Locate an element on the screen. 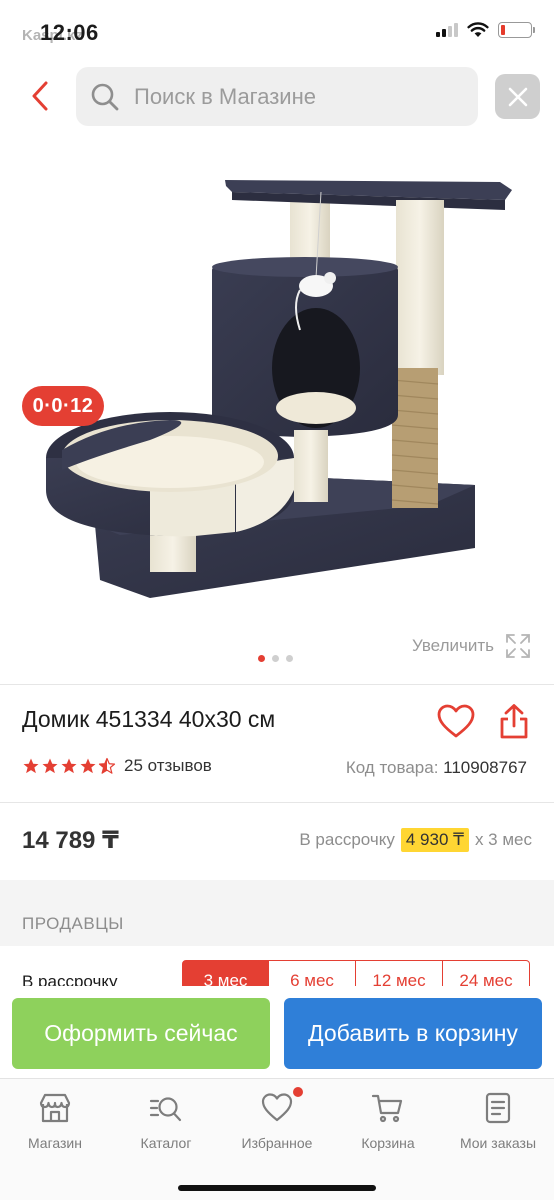 This screenshot has height=1200, width=554. favorites-icon-wrap is located at coordinates (281, 1106).